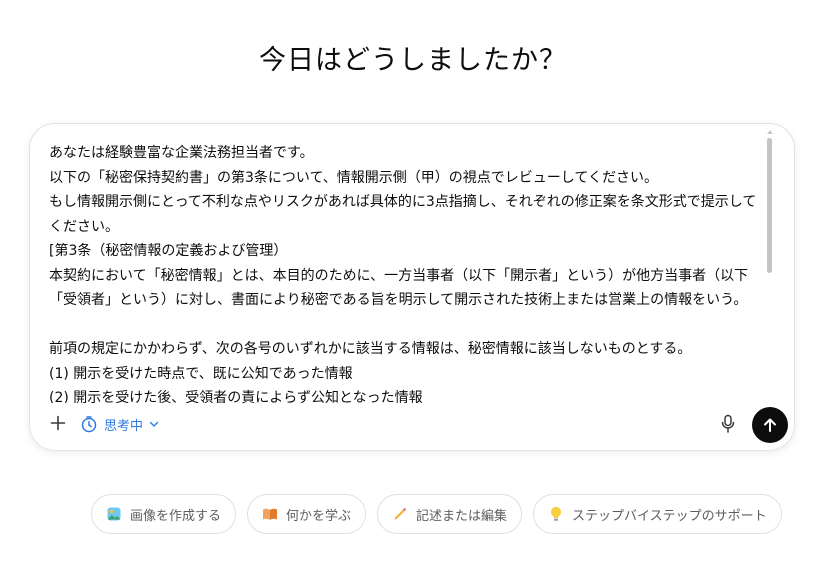 The image size is (826, 574). I want to click on prompt-line, so click(406, 325).